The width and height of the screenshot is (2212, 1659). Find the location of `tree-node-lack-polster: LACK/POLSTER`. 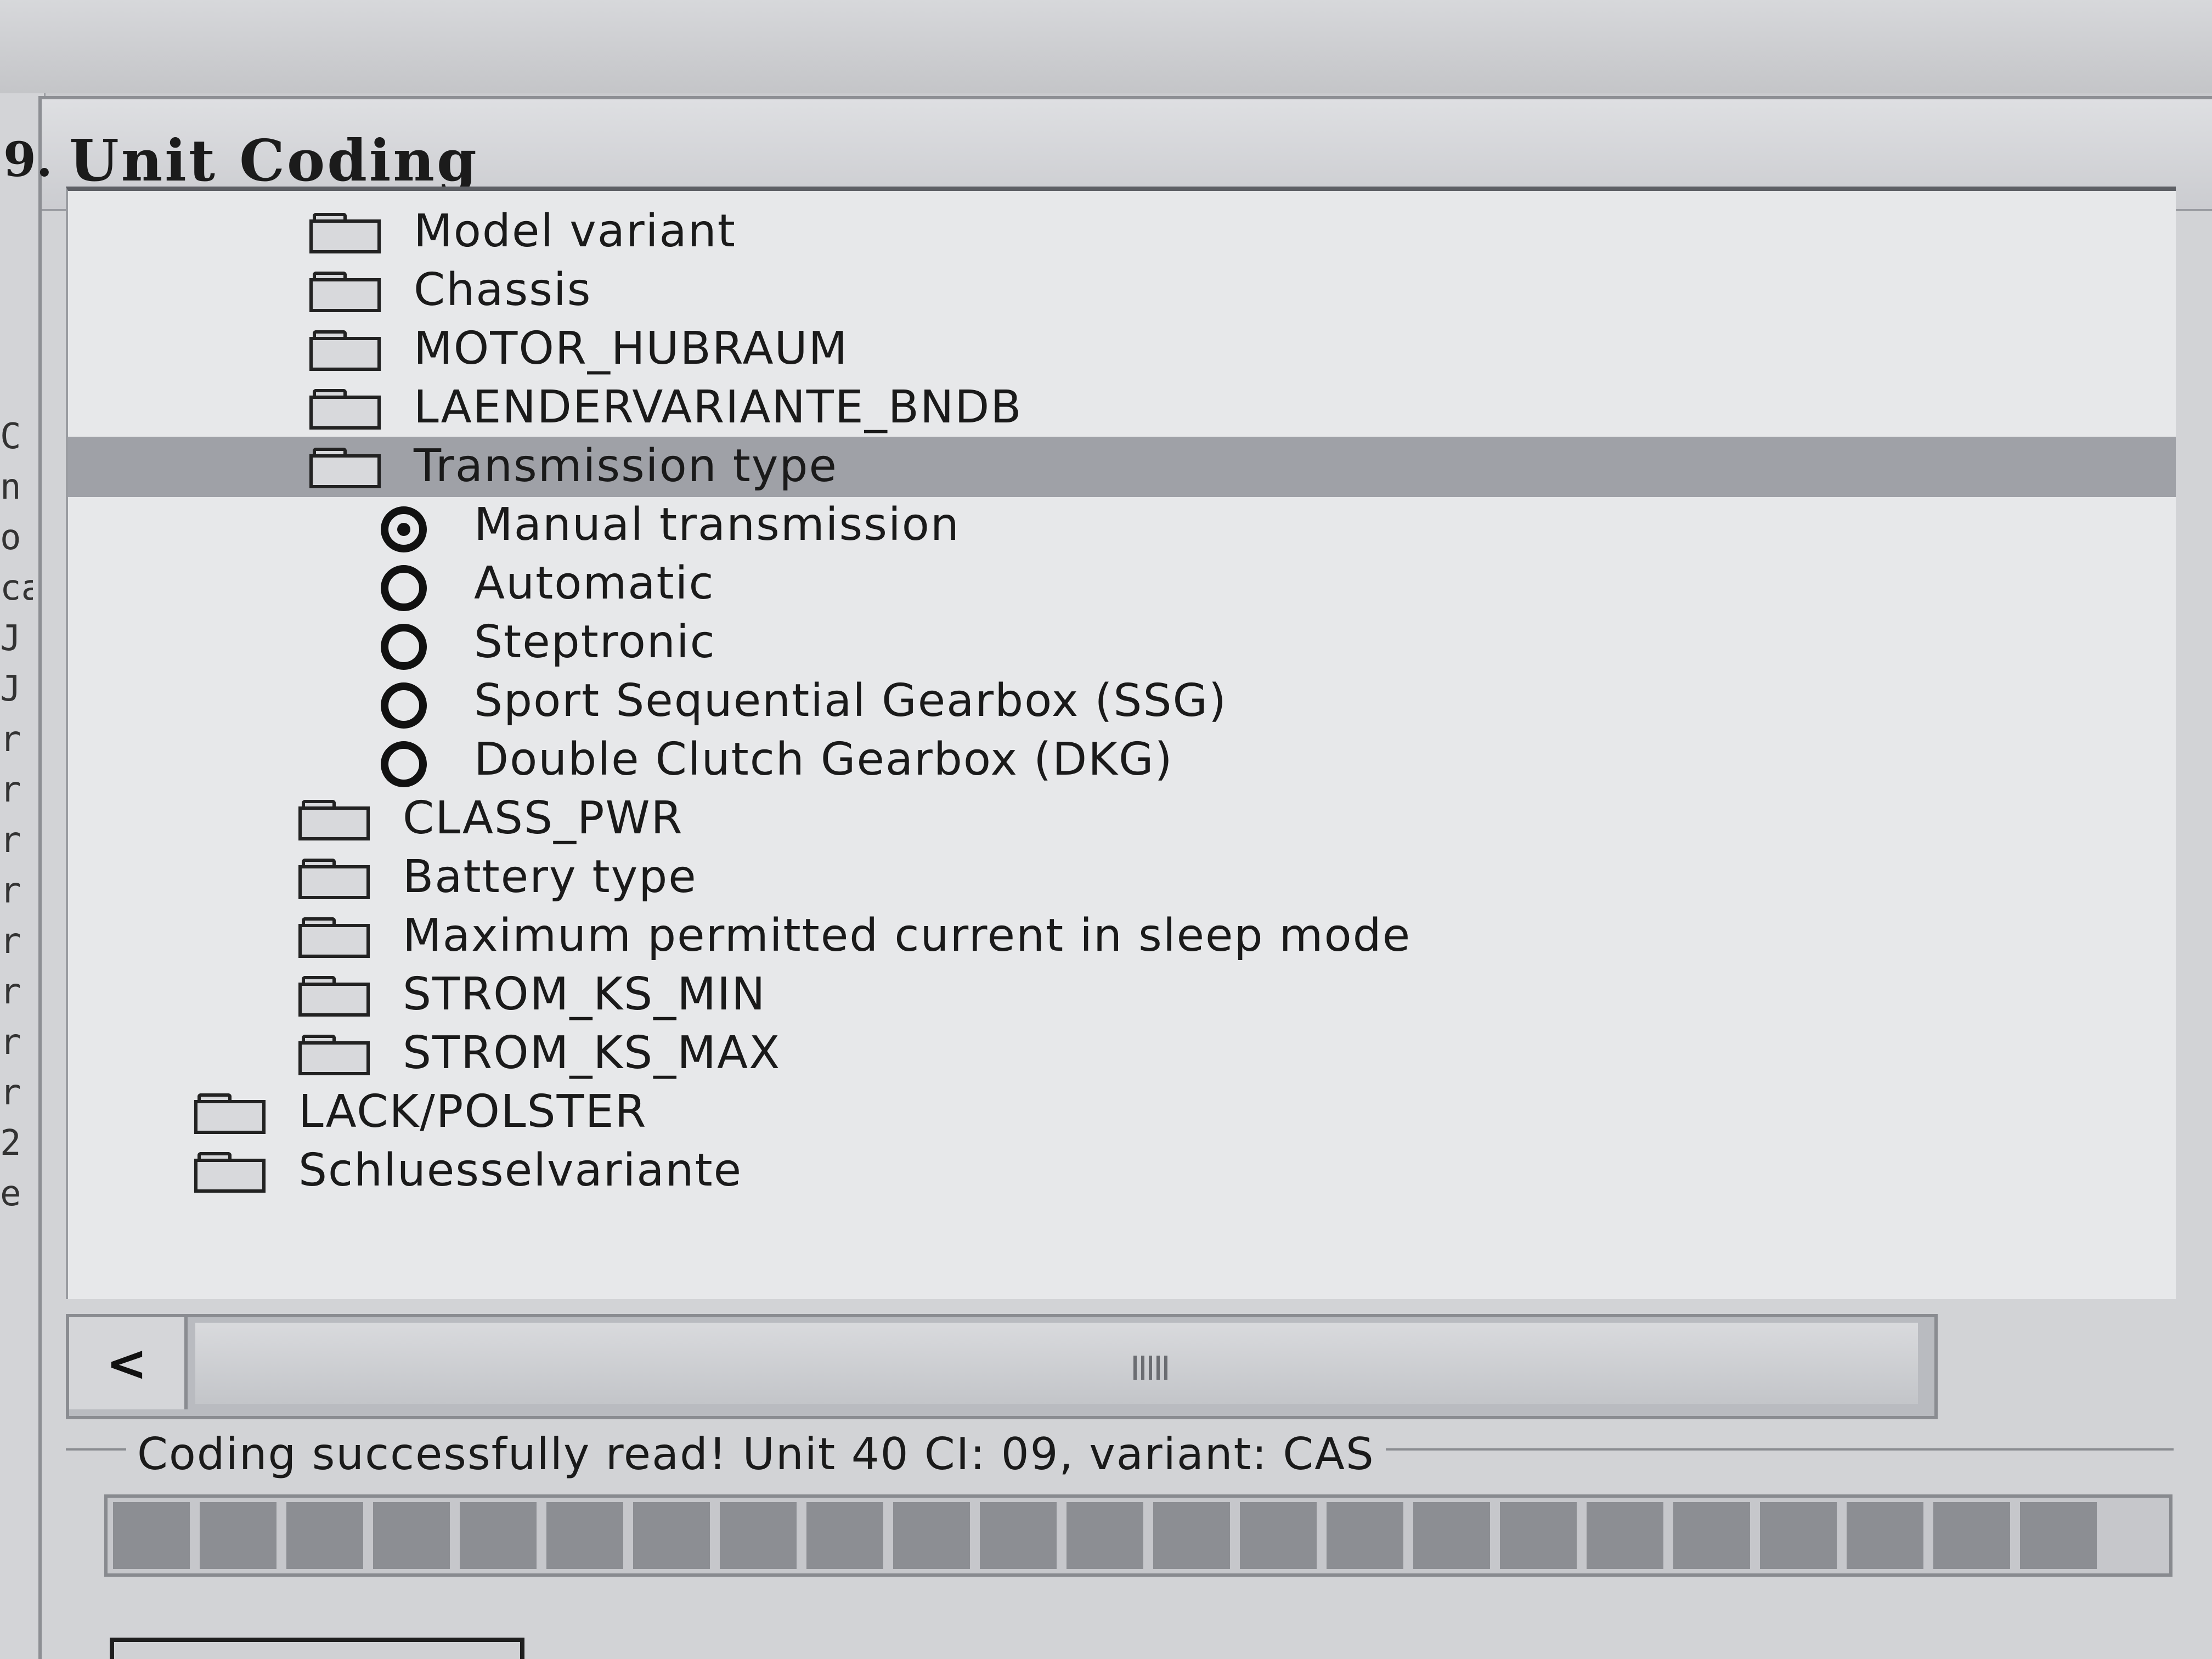

tree-node-lack-polster: LACK/POLSTER is located at coordinates (1122, 1113).